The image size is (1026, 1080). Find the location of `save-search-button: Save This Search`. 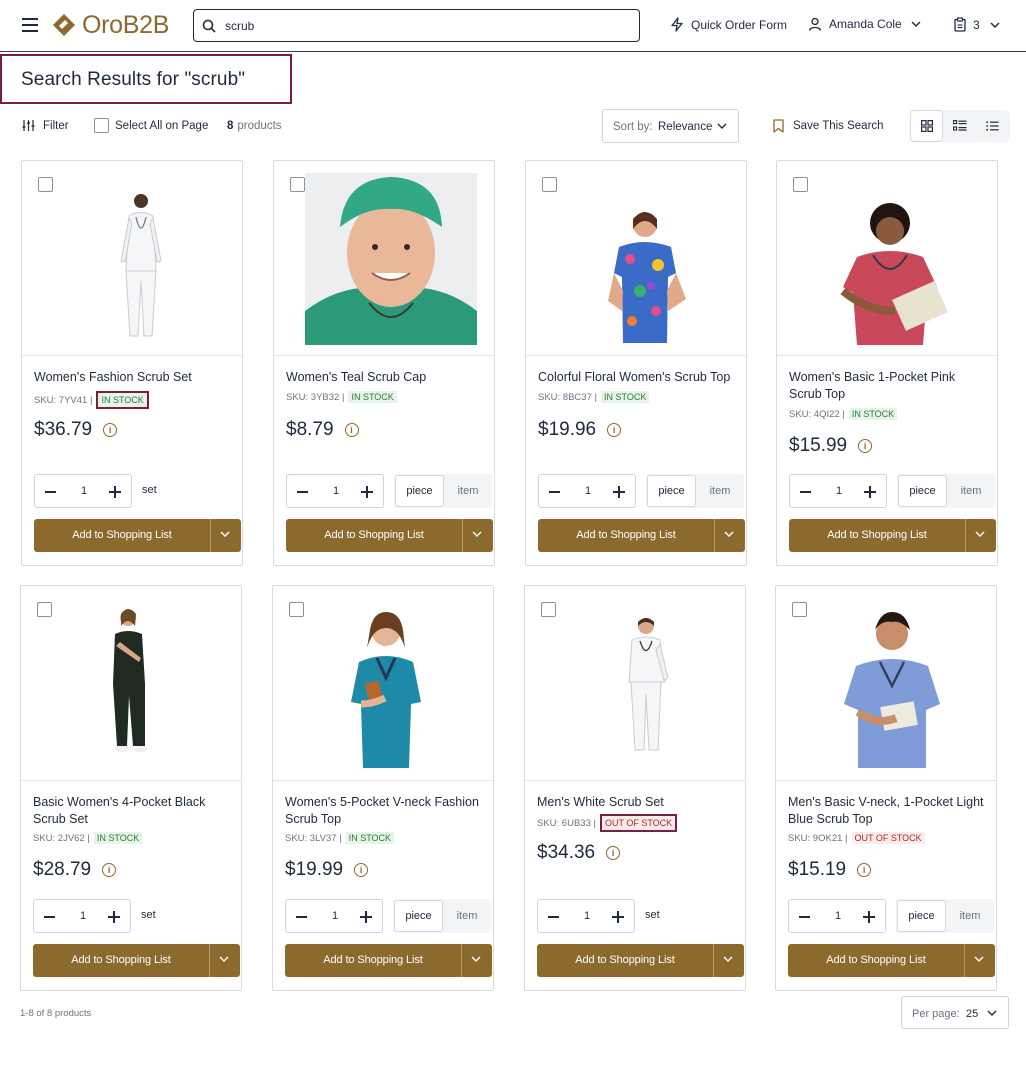

save-search-button: Save This Search is located at coordinates (828, 126).